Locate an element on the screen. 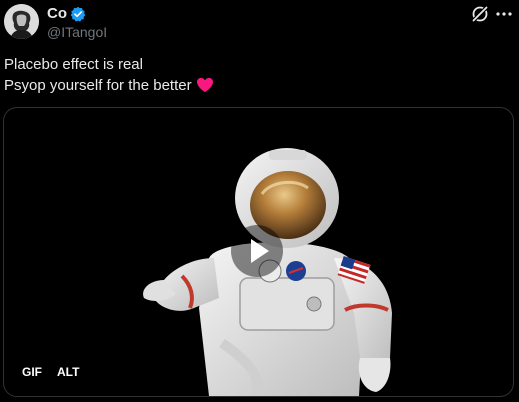  heart-icon is located at coordinates (204, 85).